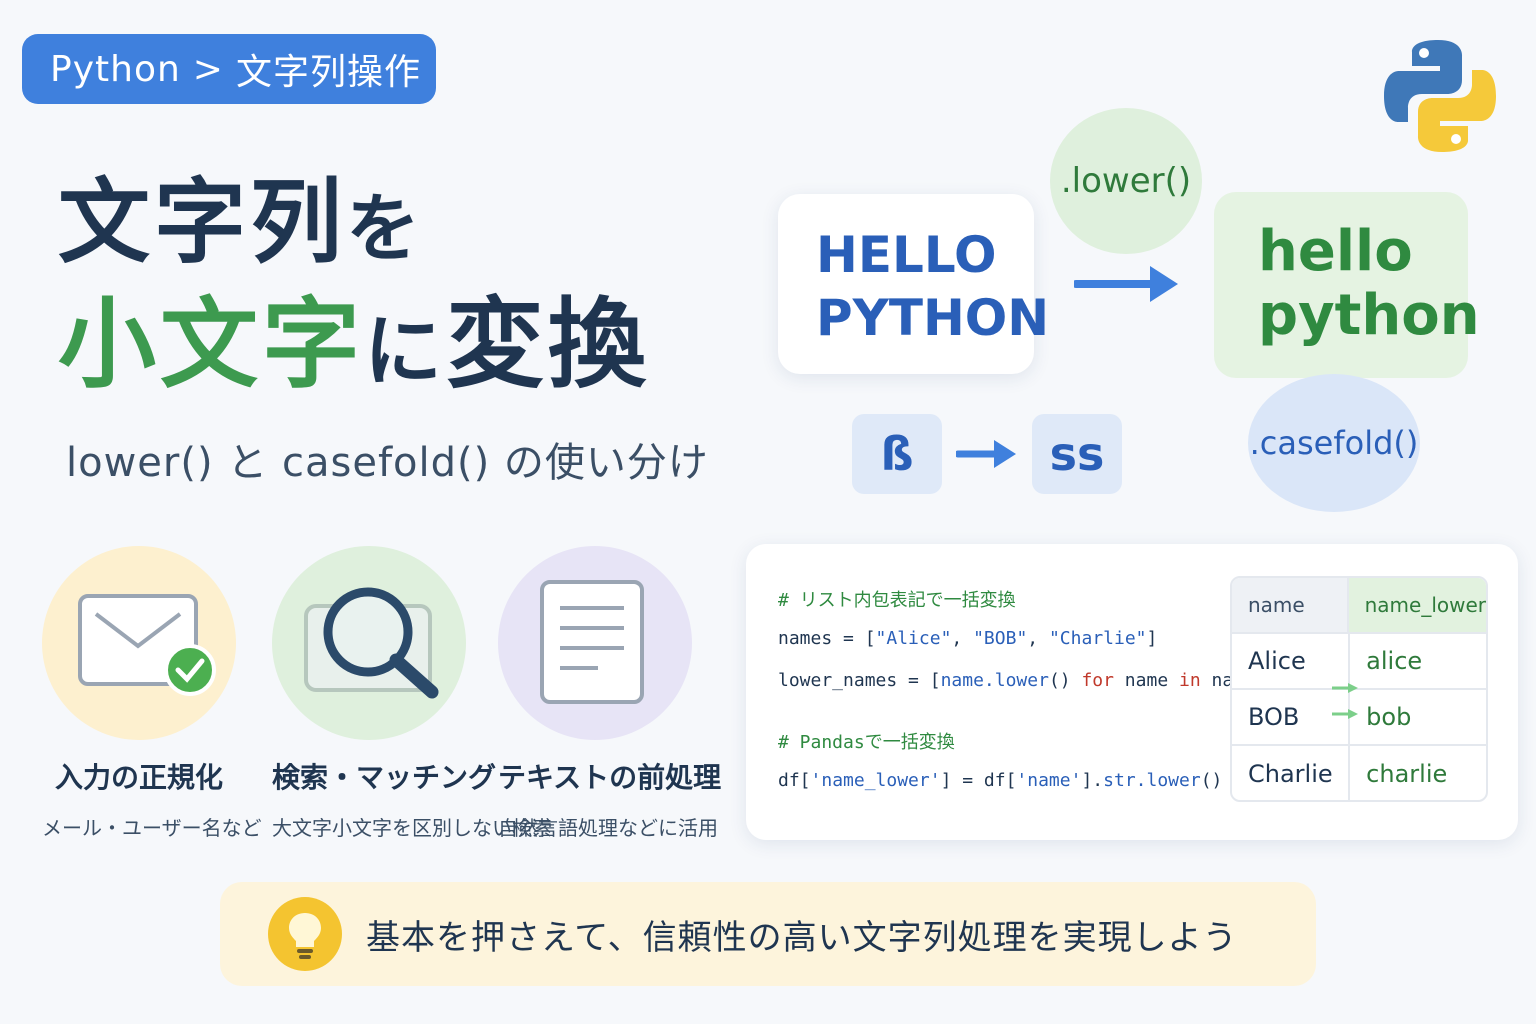 The width and height of the screenshot is (1536, 1024). I want to click on code-method: name.lower, so click(994, 680).